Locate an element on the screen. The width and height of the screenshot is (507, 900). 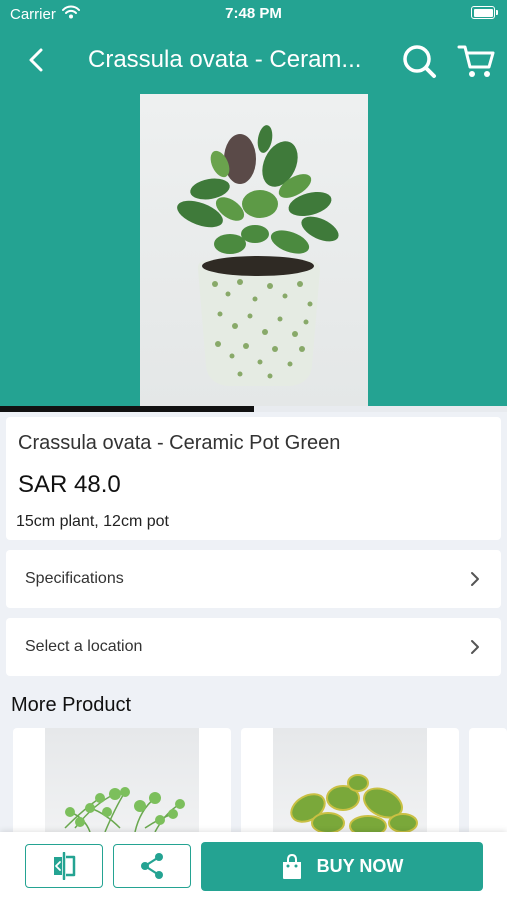
cart-button is located at coordinates (476, 61).